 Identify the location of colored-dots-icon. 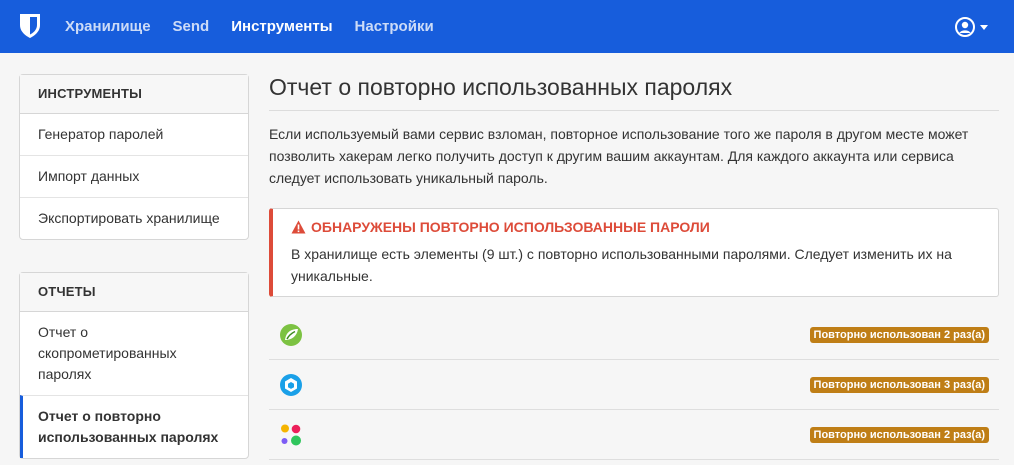
(291, 434).